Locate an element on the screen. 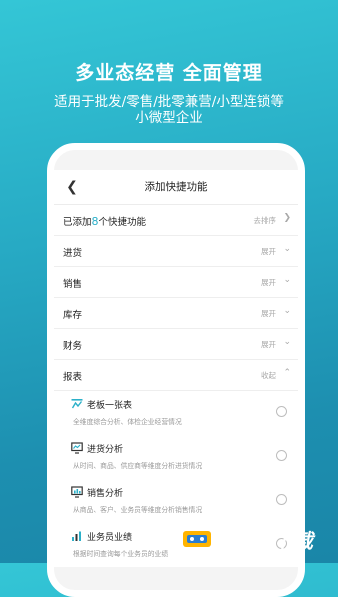 The height and width of the screenshot is (597, 338). section-row-finance: 财务 展开 ⌄ is located at coordinates (176, 344).